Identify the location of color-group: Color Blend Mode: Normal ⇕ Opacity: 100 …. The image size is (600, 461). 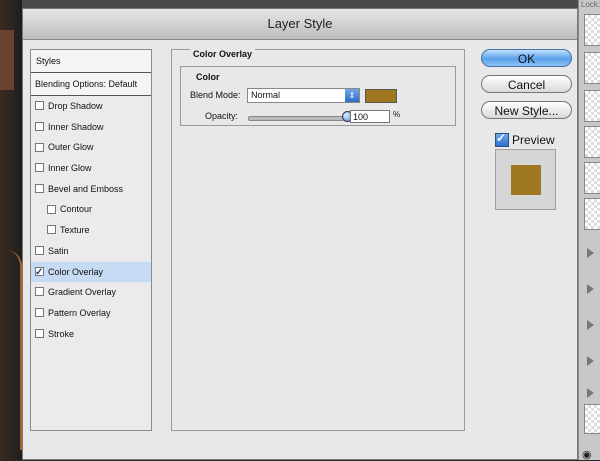
(318, 96).